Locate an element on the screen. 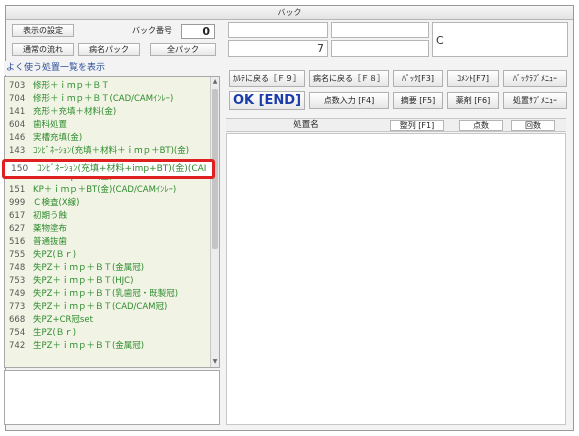  window-title: バック is located at coordinates (289, 13).